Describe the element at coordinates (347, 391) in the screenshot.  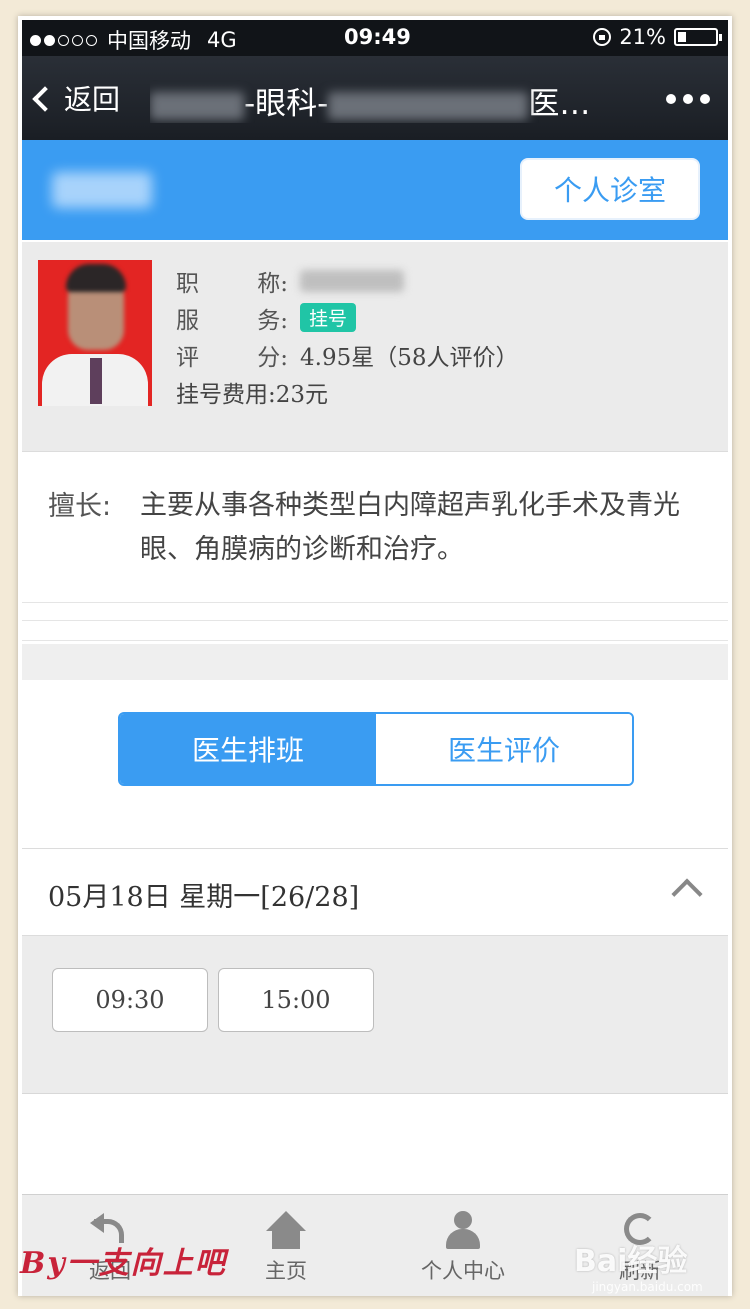
I see `fee-row: 挂号费用: 23元` at that location.